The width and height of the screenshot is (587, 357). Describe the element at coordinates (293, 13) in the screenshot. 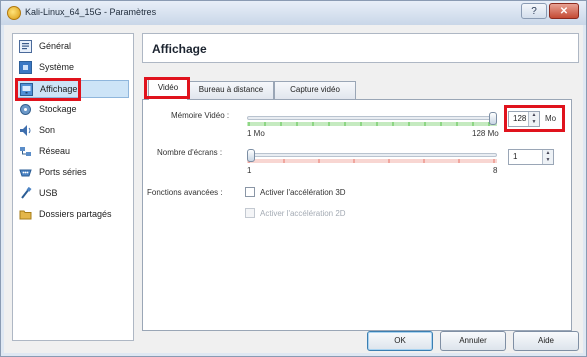

I see `title-bar: Kali-Linux_64_15G - Paramètres ? ✕` at that location.